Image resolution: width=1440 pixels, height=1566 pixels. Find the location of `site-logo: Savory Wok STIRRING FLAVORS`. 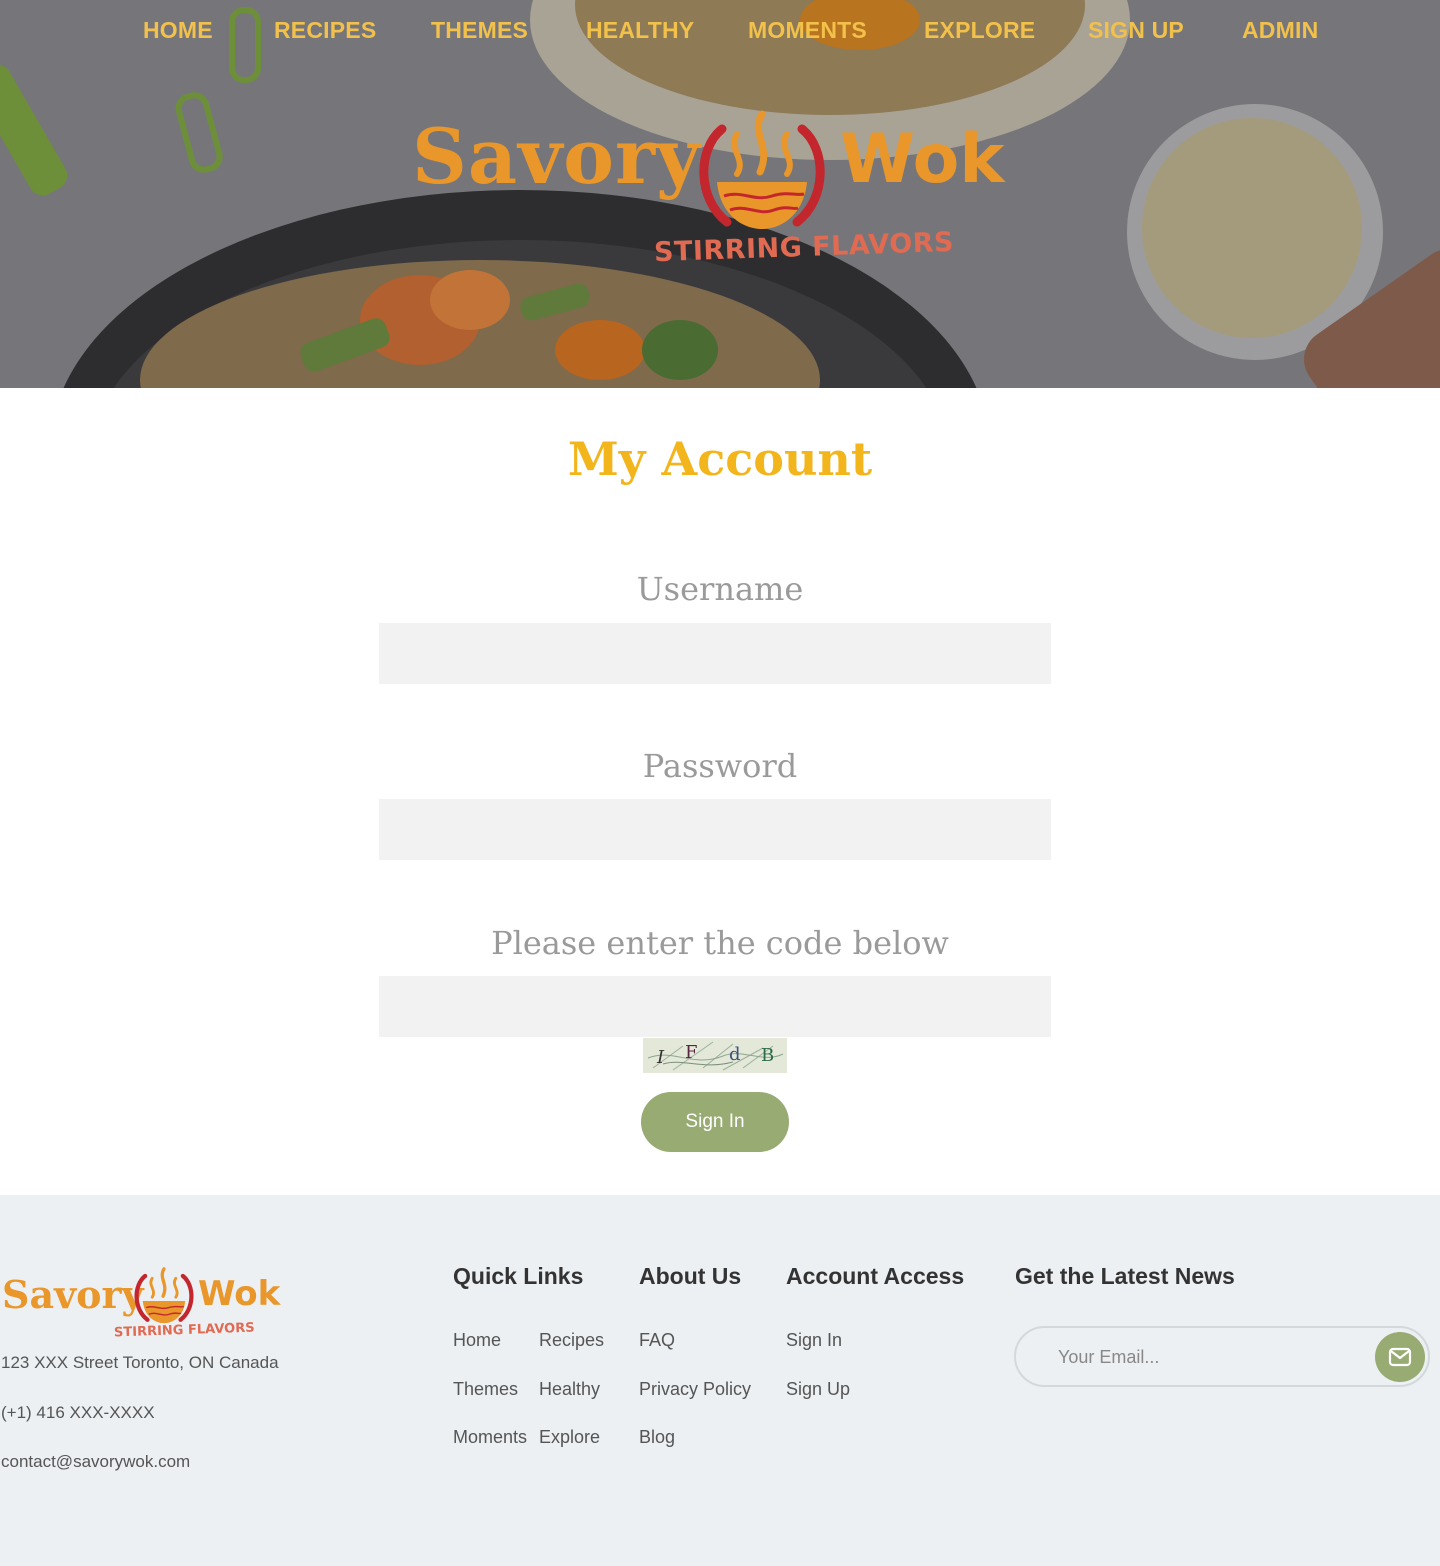

site-logo: Savory Wok STIRRING FLAVORS is located at coordinates (720, 195).